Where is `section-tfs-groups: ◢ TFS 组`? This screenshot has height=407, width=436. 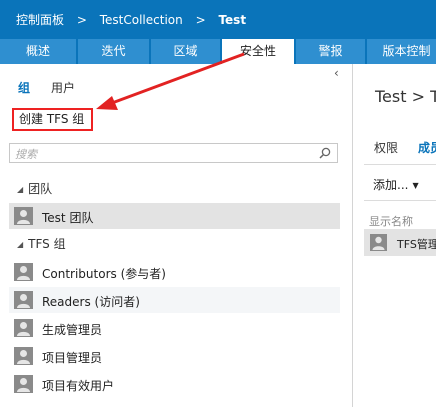
section-tfs-groups: ◢ TFS 组 is located at coordinates (41, 243).